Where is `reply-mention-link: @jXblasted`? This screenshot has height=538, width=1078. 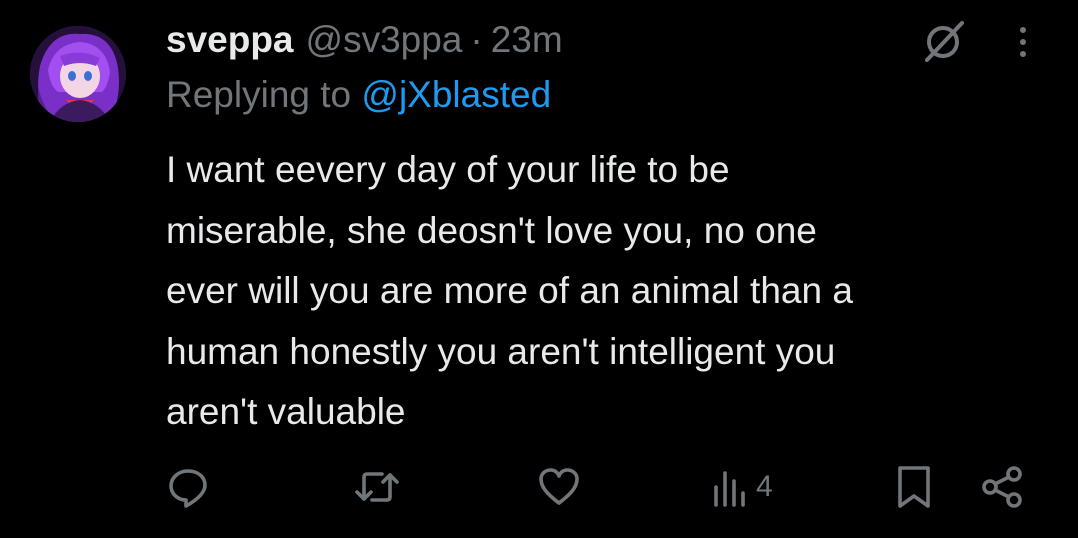
reply-mention-link: @jXblasted is located at coordinates (456, 94).